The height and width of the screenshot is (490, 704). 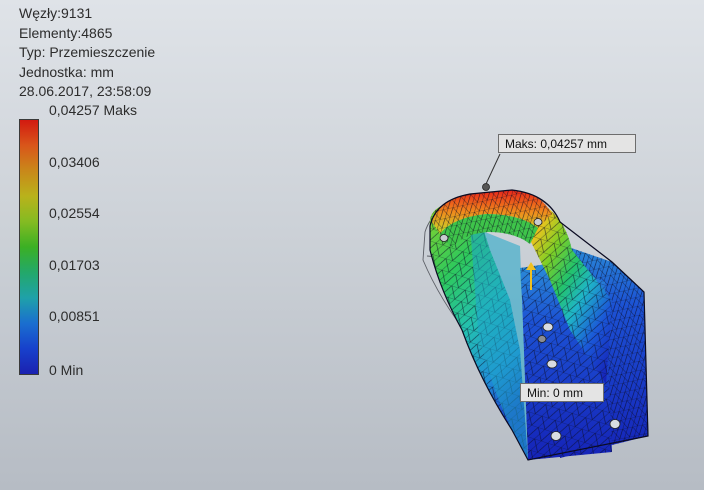 I want to click on min-displacement-probe: Min: 0 mm, so click(x=562, y=392).